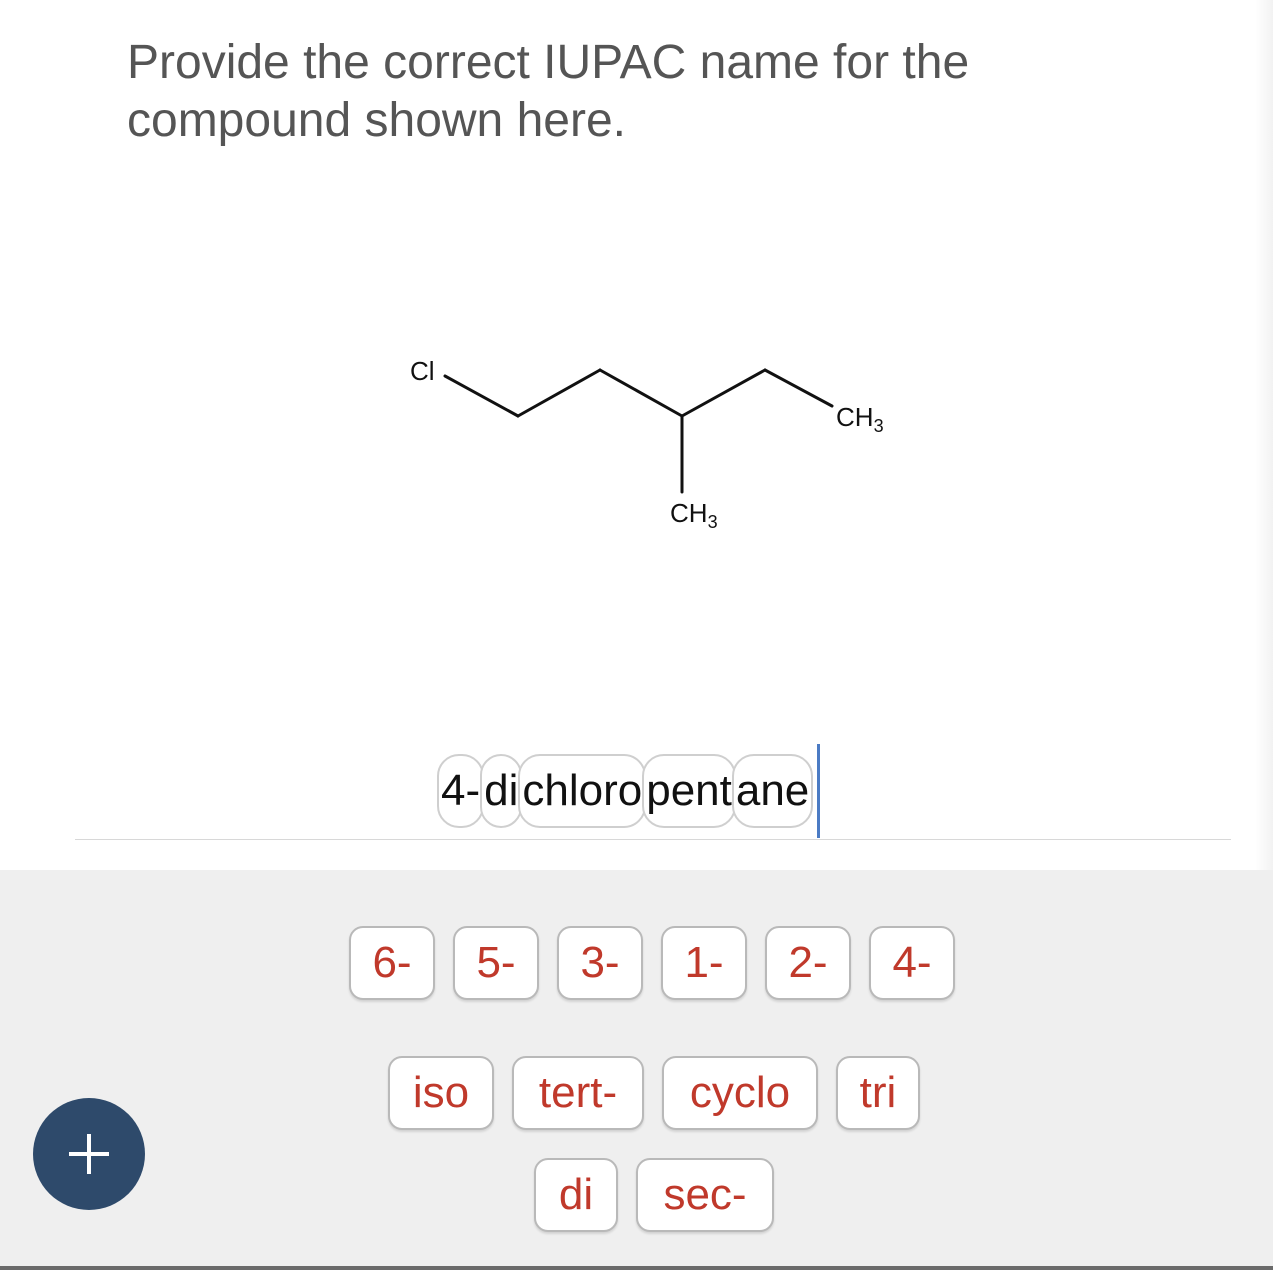 The width and height of the screenshot is (1273, 1270). I want to click on chlorine-label: Cl, so click(422, 371).